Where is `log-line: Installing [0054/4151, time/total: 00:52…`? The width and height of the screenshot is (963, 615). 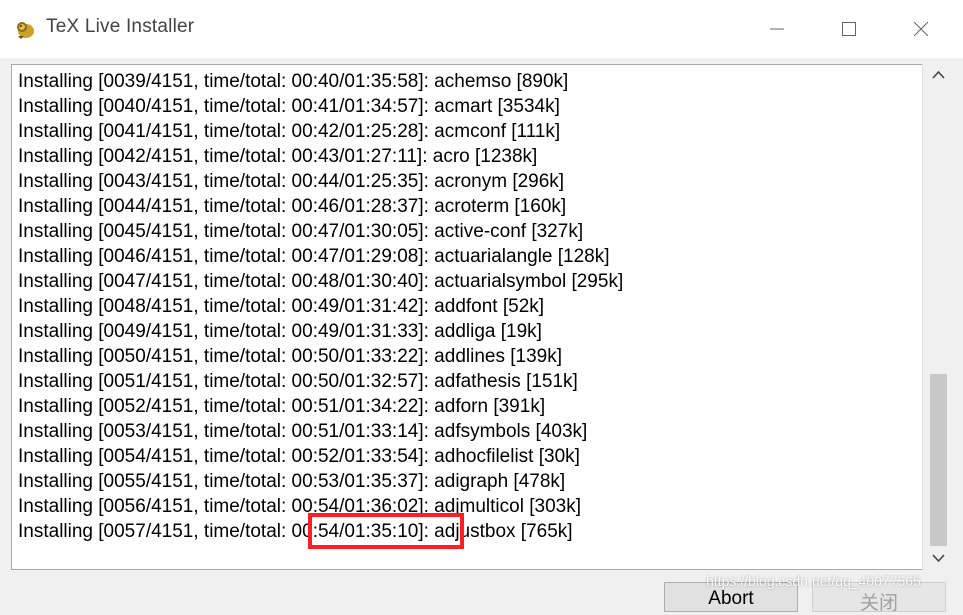
log-line: Installing [0054/4151, time/total: 00:52… is located at coordinates (299, 456).